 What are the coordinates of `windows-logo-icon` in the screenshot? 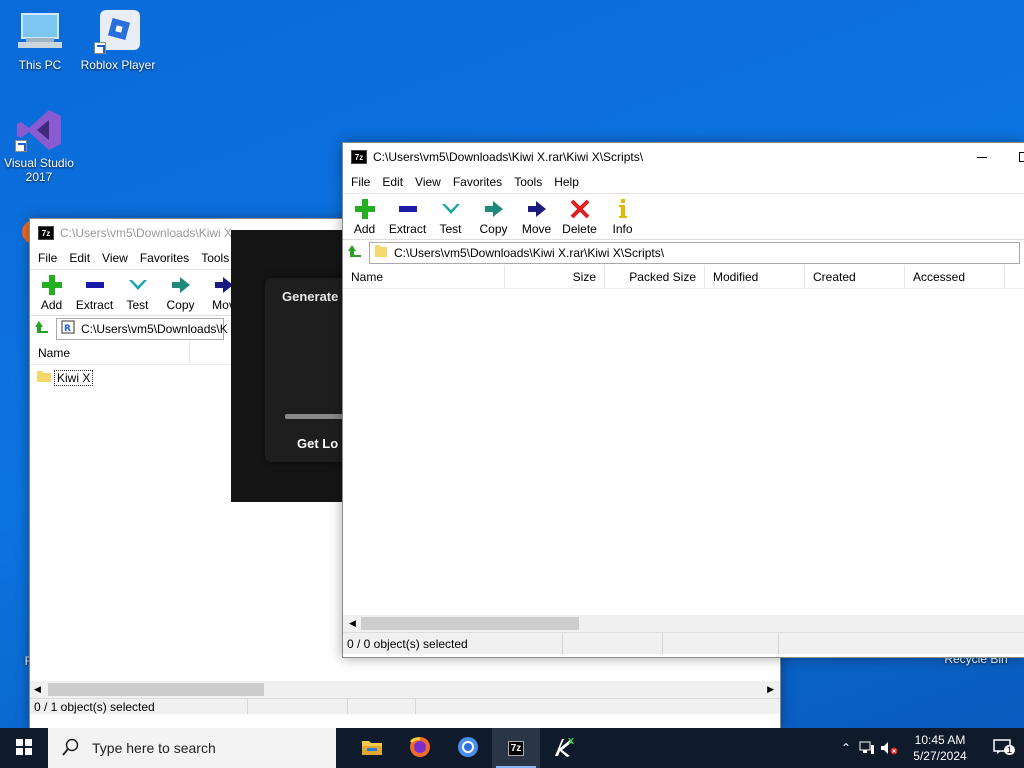 It's located at (24, 748).